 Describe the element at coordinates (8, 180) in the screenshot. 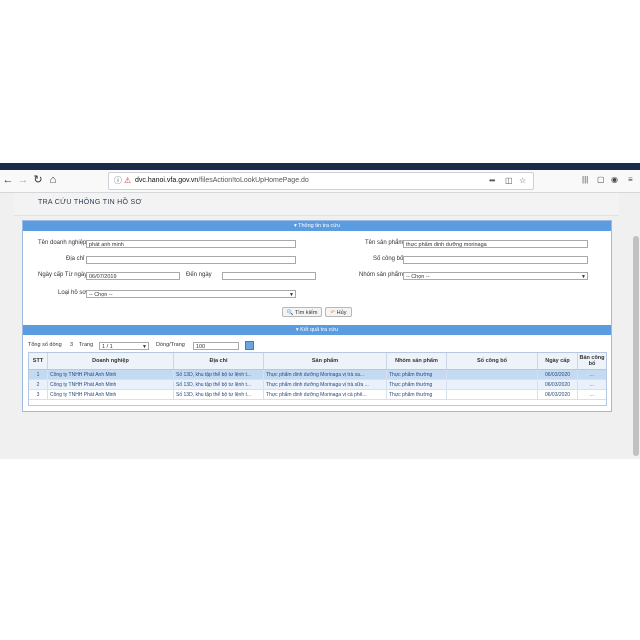

I see `back-icon: ←` at that location.